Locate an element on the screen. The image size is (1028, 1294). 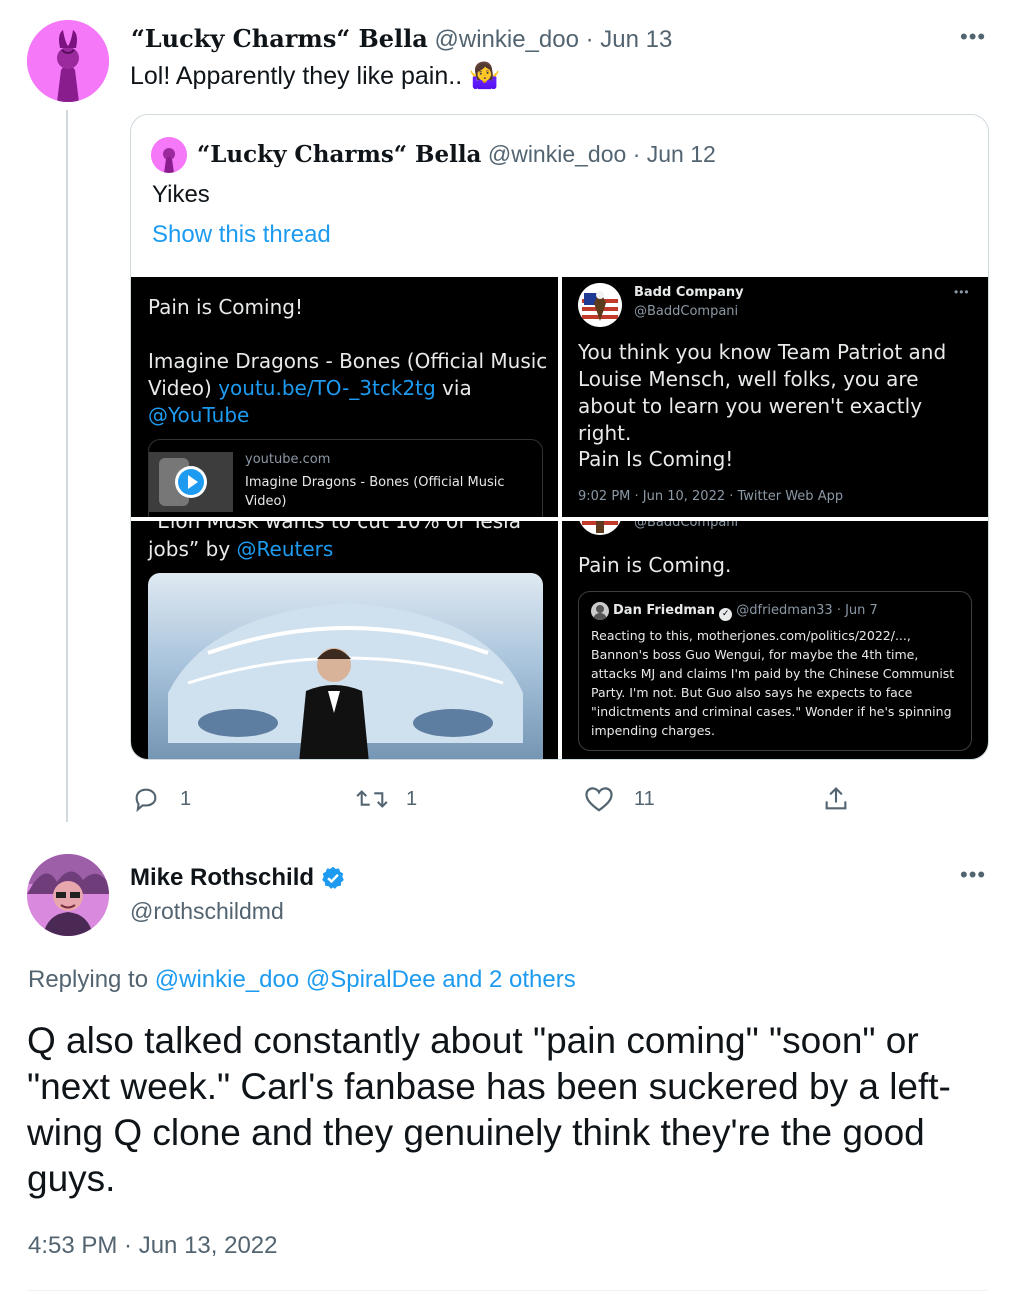
img2-text2: Pain Is Coming! is located at coordinates (656, 459).